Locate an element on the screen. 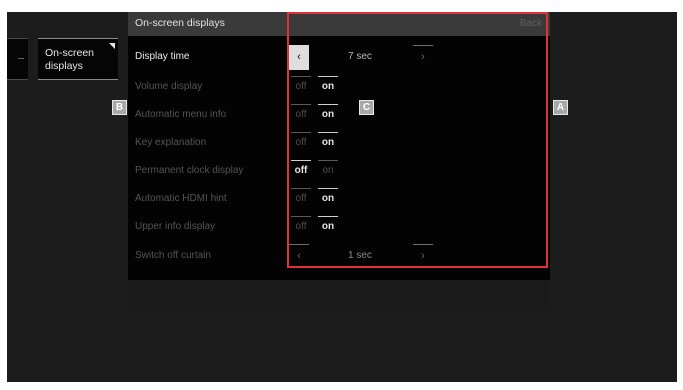  row-label: Display time is located at coordinates (162, 56).